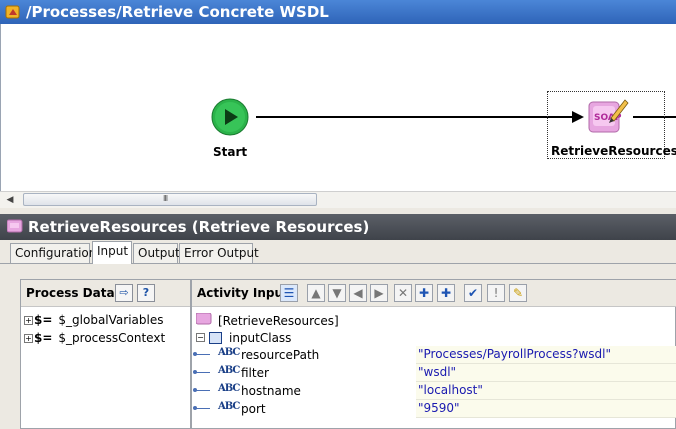 This screenshot has width=676, height=429. I want to click on field-value-hostname: "localhost", so click(546, 391).